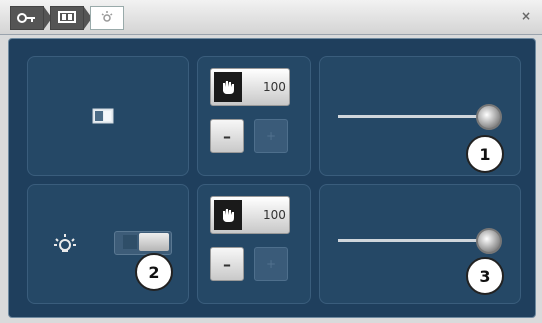 Image resolution: width=542 pixels, height=323 pixels. What do you see at coordinates (274, 215) in the screenshot?
I see `row2-value: 100` at bounding box center [274, 215].